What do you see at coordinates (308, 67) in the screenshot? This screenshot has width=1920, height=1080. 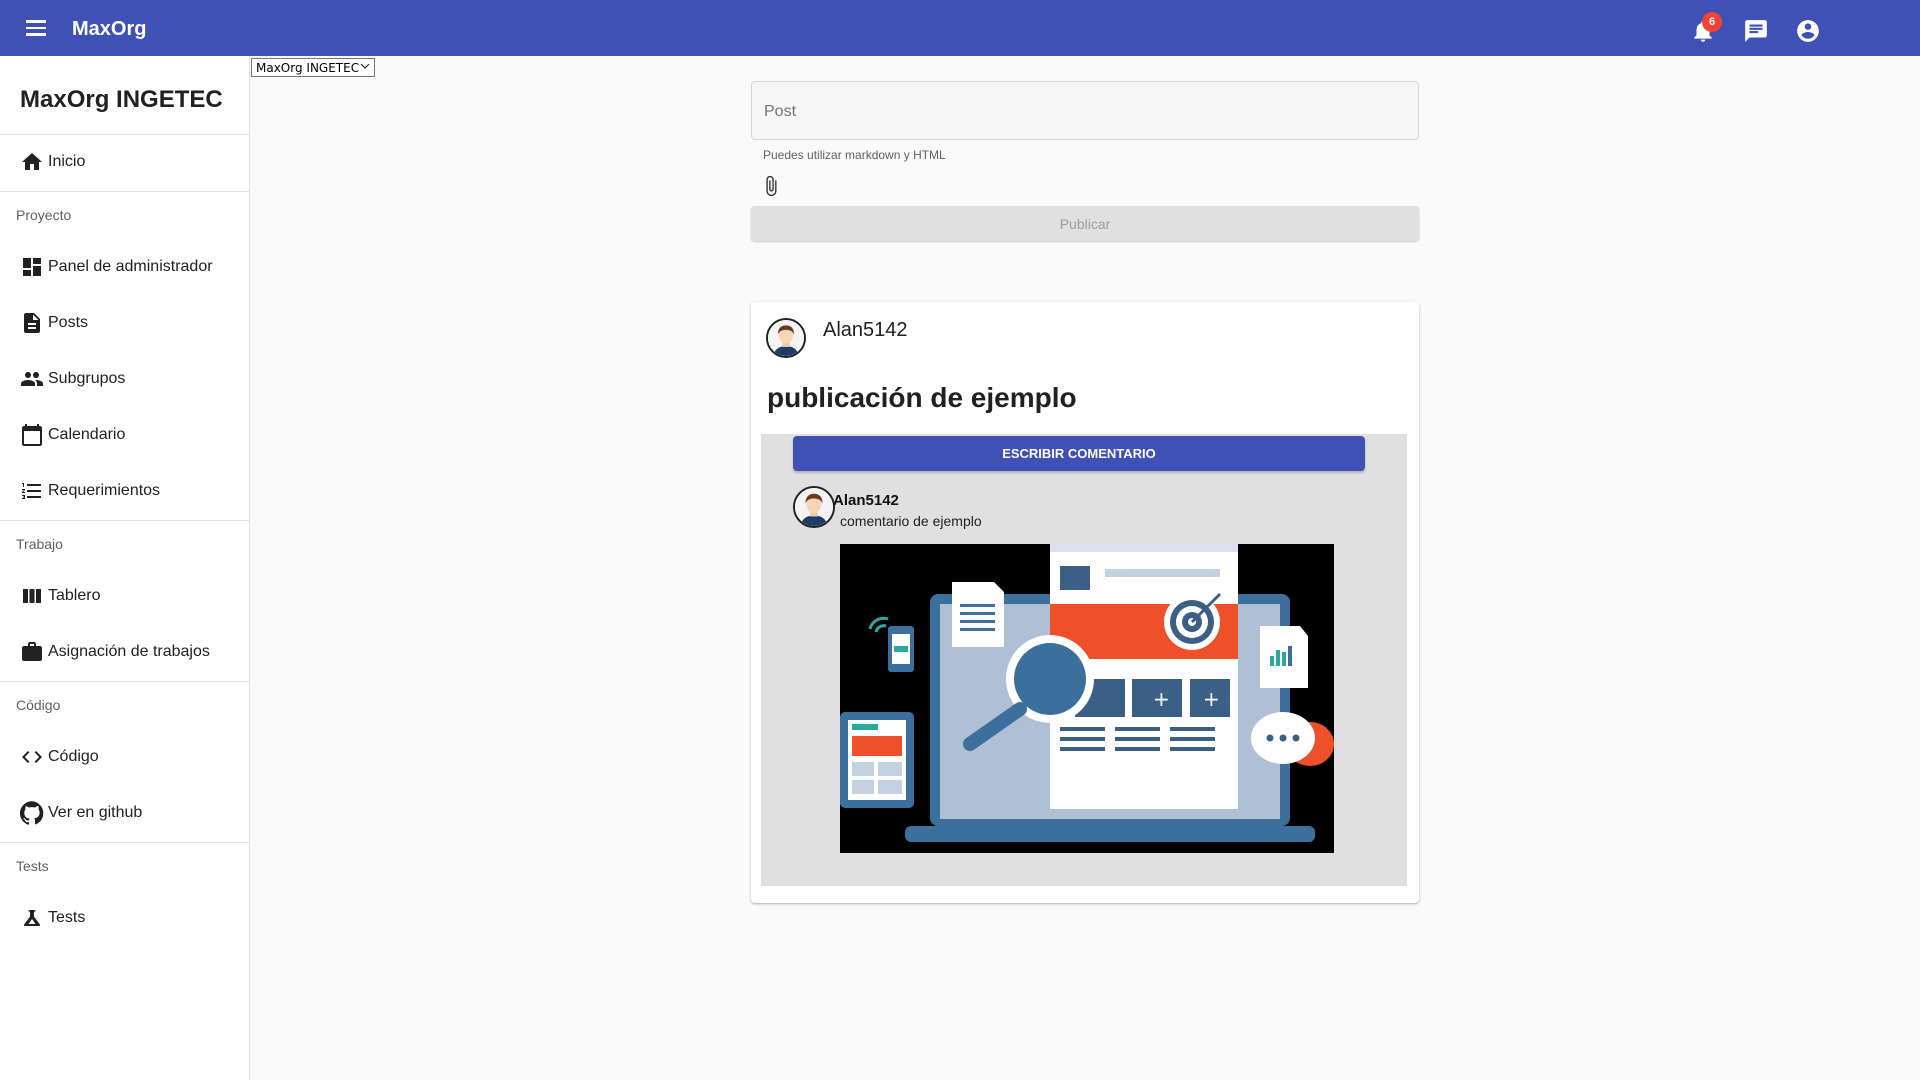 I see `org-select-value: MaxOrg INGETEC` at bounding box center [308, 67].